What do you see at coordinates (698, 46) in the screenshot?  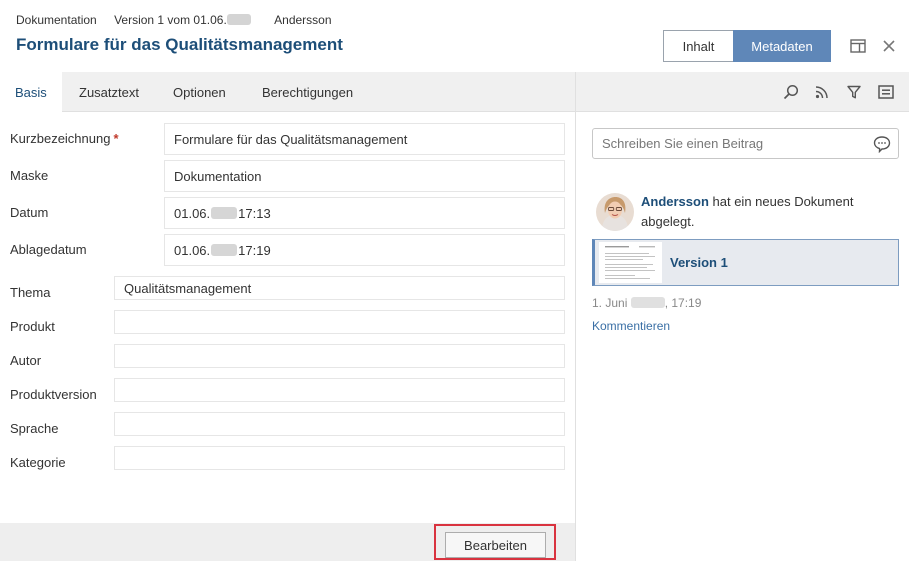 I see `content-view-button: Inhalt` at bounding box center [698, 46].